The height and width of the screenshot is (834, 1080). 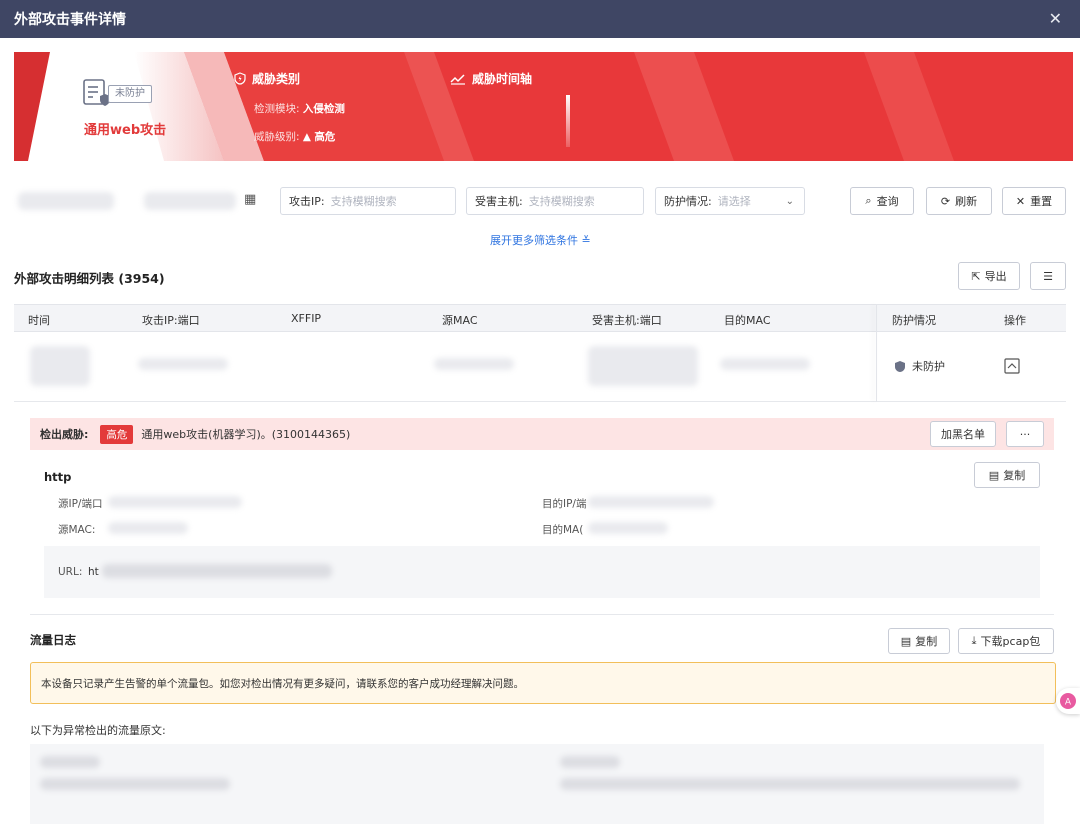 I want to click on copy-button: ▤ 复制, so click(x=1007, y=475).